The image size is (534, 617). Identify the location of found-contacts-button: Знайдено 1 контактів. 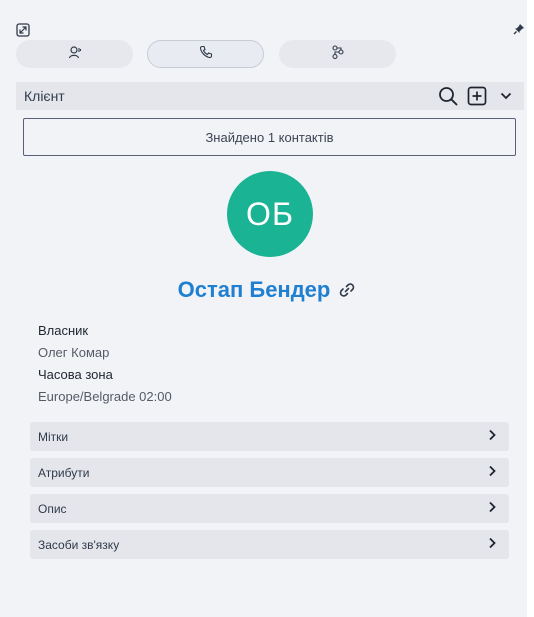
(269, 137).